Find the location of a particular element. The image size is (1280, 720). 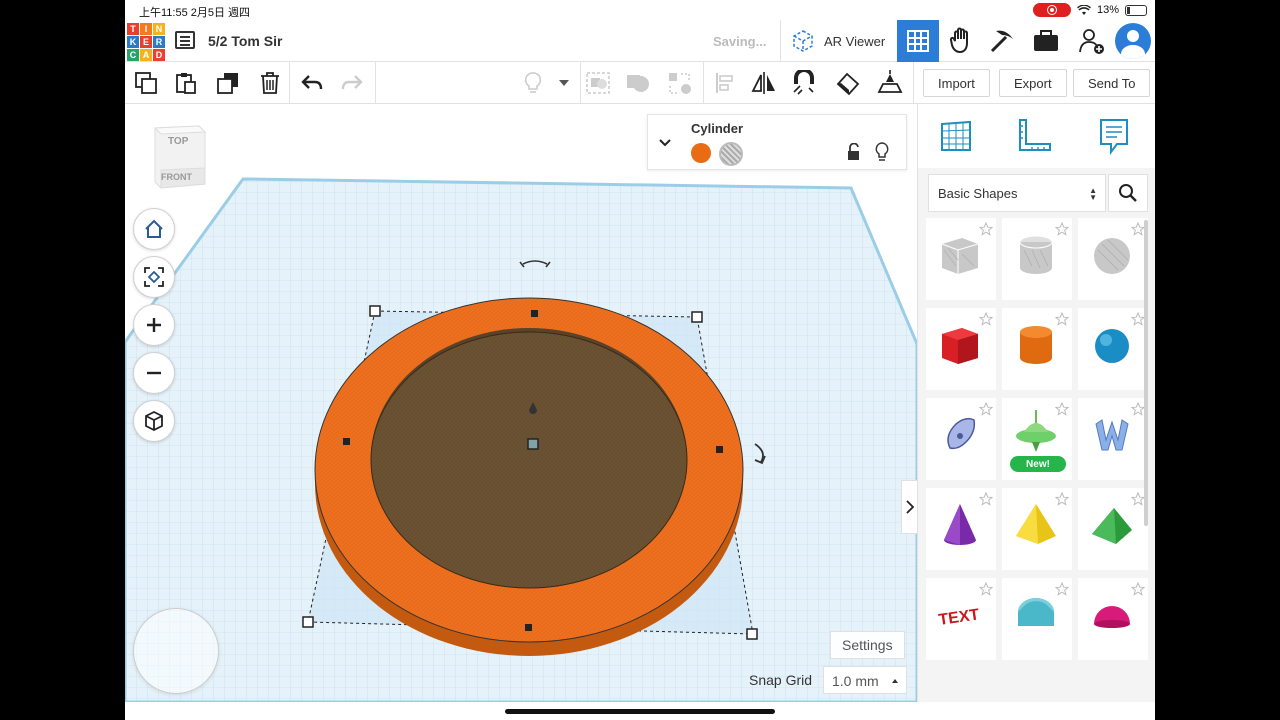

bricks-button is located at coordinates (1002, 41).